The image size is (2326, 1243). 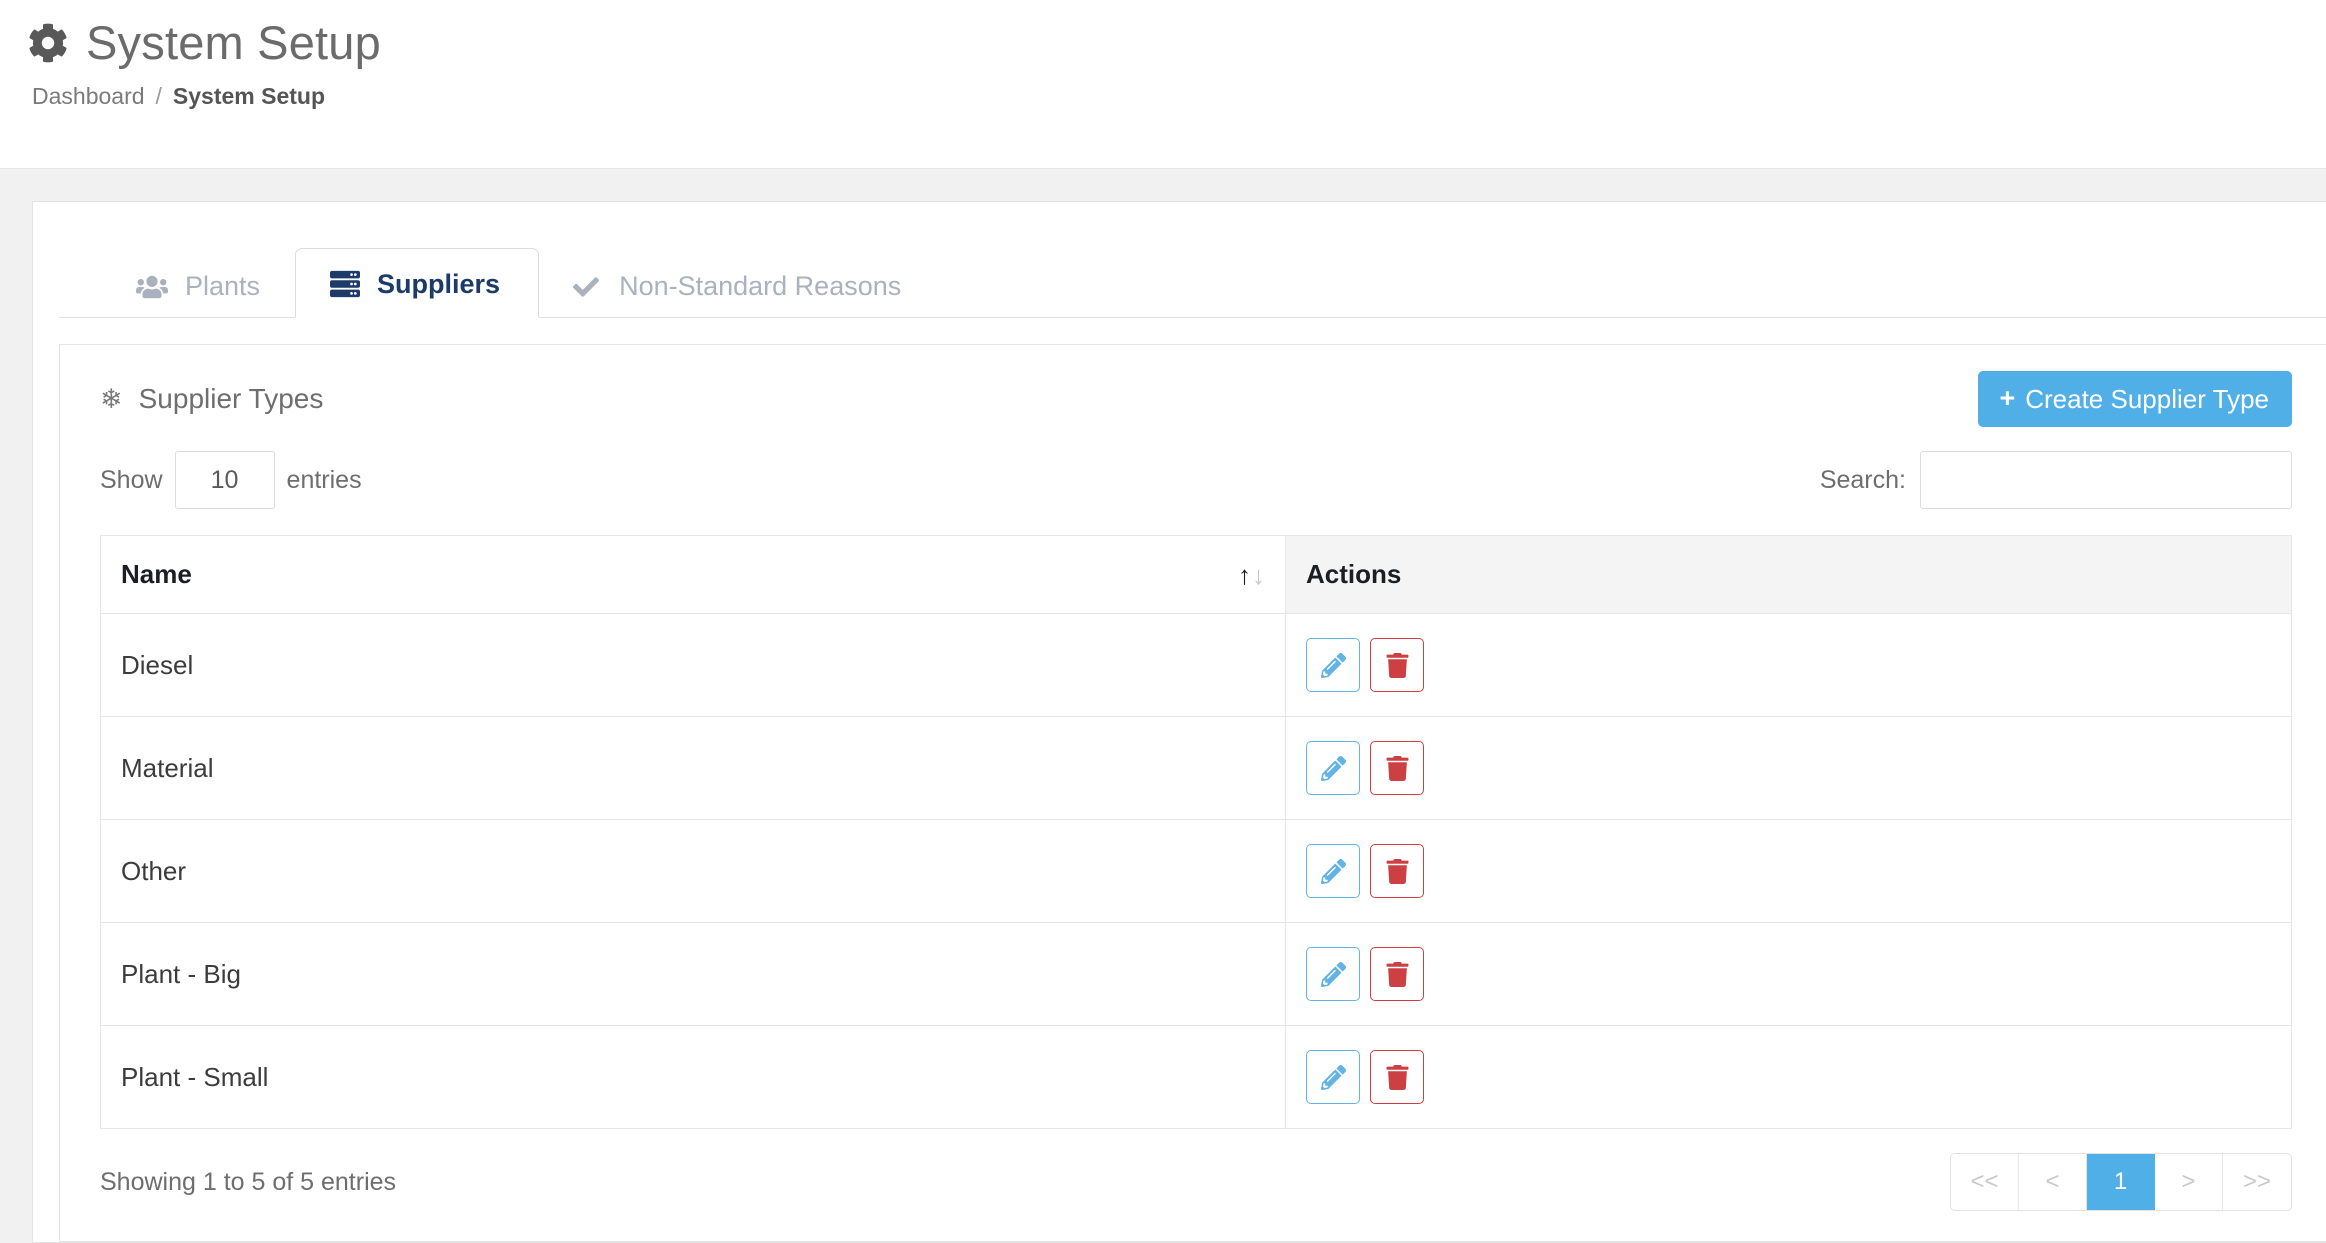 I want to click on pagination-first-button: <<, so click(x=1985, y=1182).